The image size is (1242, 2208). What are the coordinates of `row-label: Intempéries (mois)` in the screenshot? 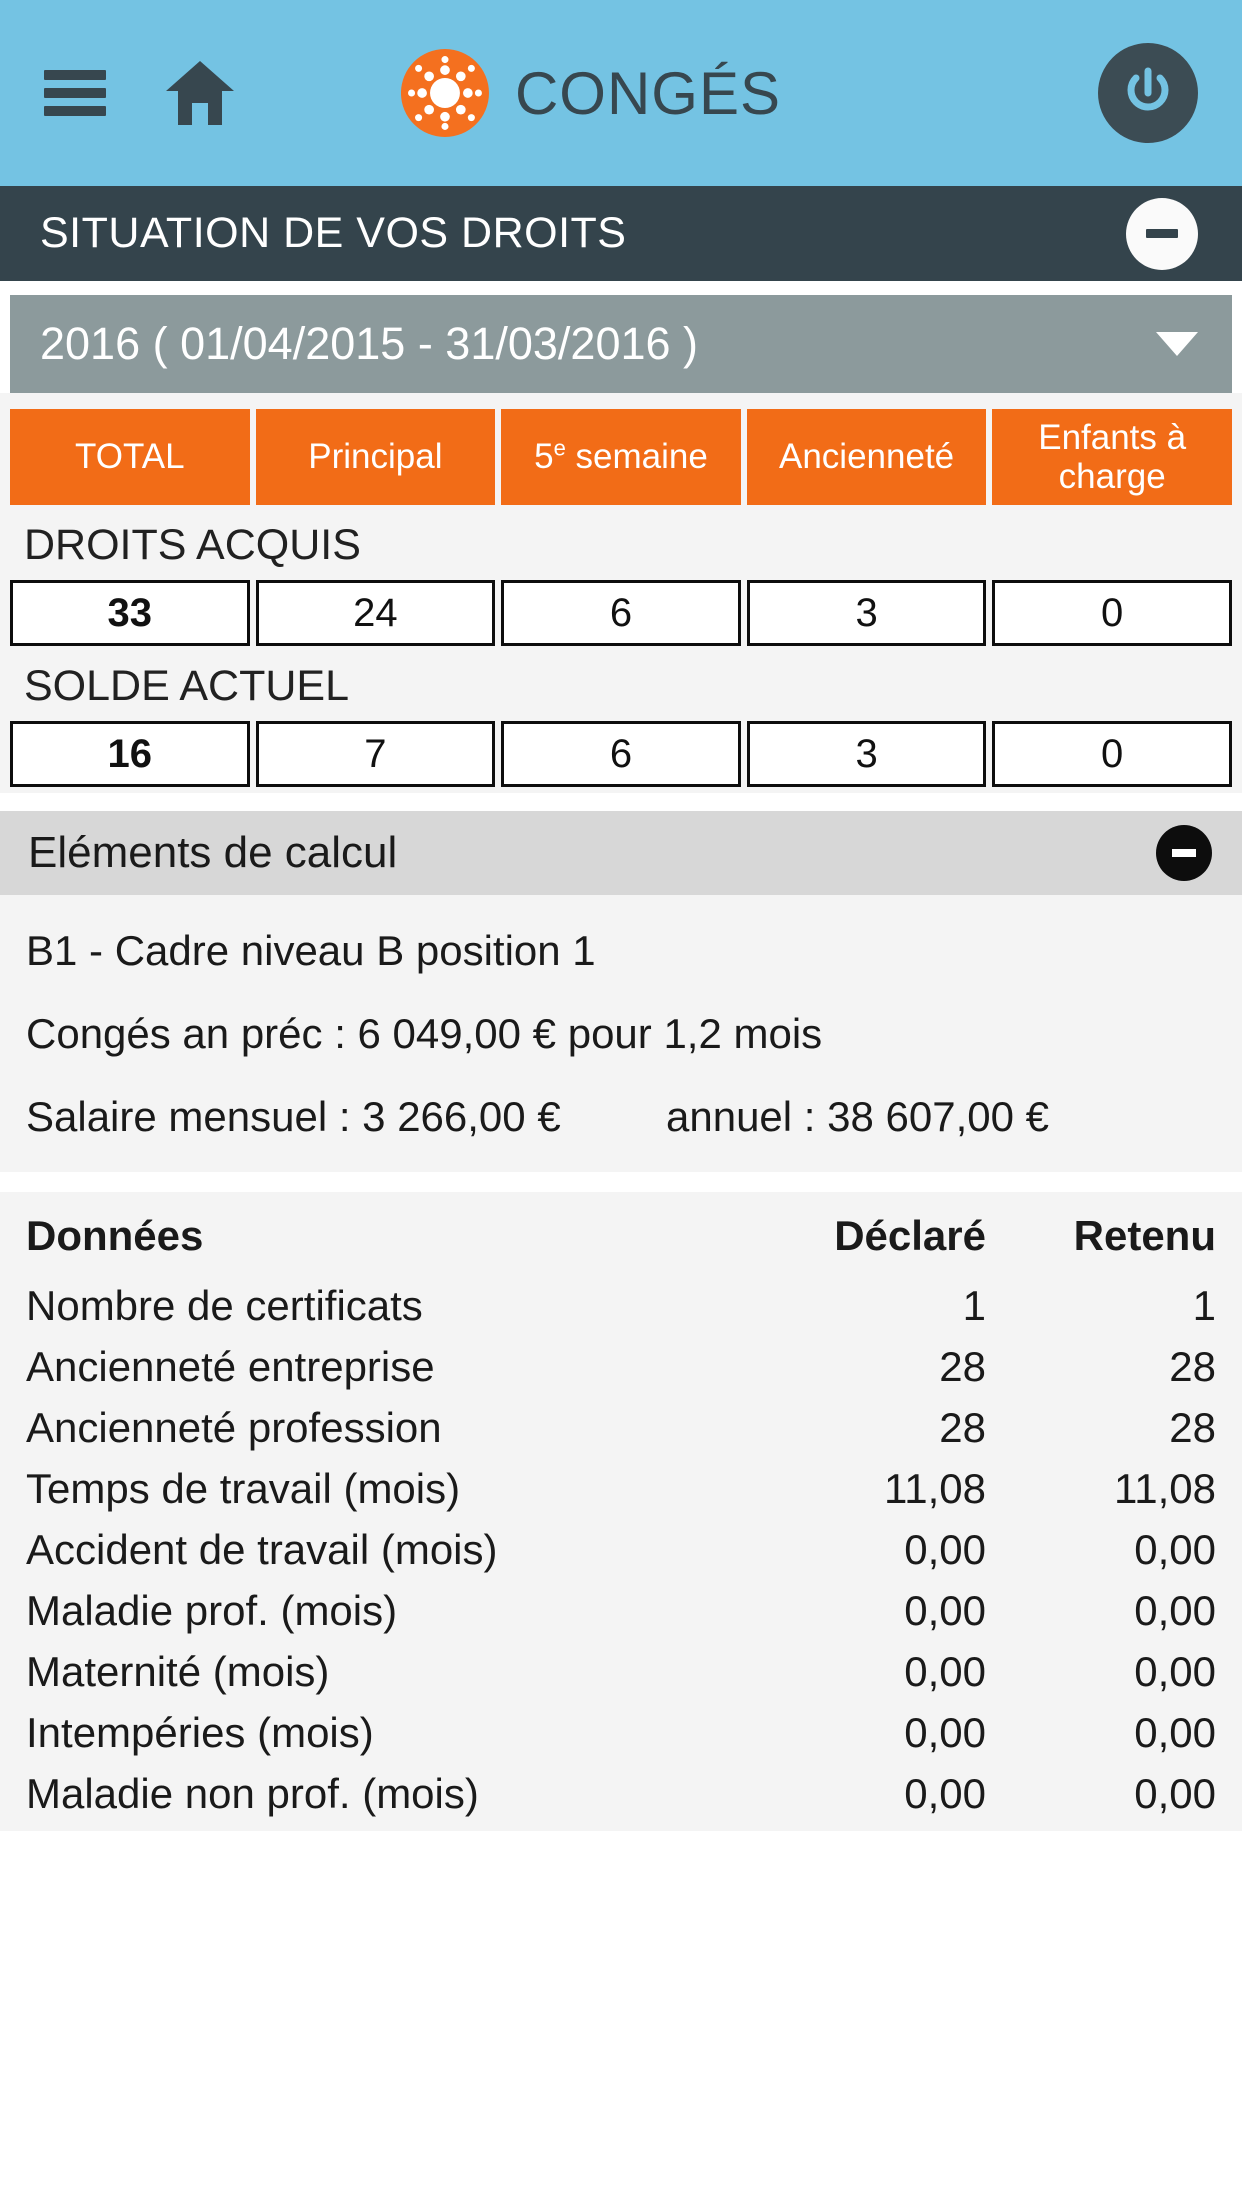 It's located at (200, 1732).